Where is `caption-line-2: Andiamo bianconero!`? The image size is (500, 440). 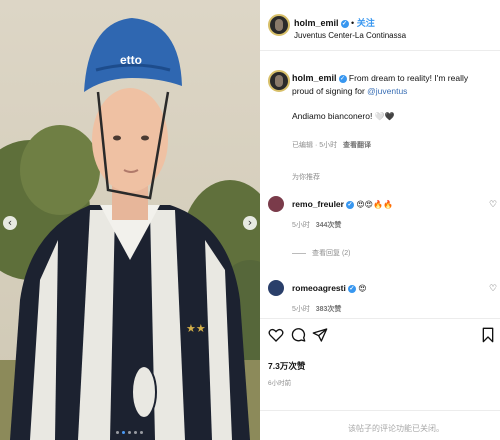 caption-line-2: Andiamo bianconero! is located at coordinates (333, 116).